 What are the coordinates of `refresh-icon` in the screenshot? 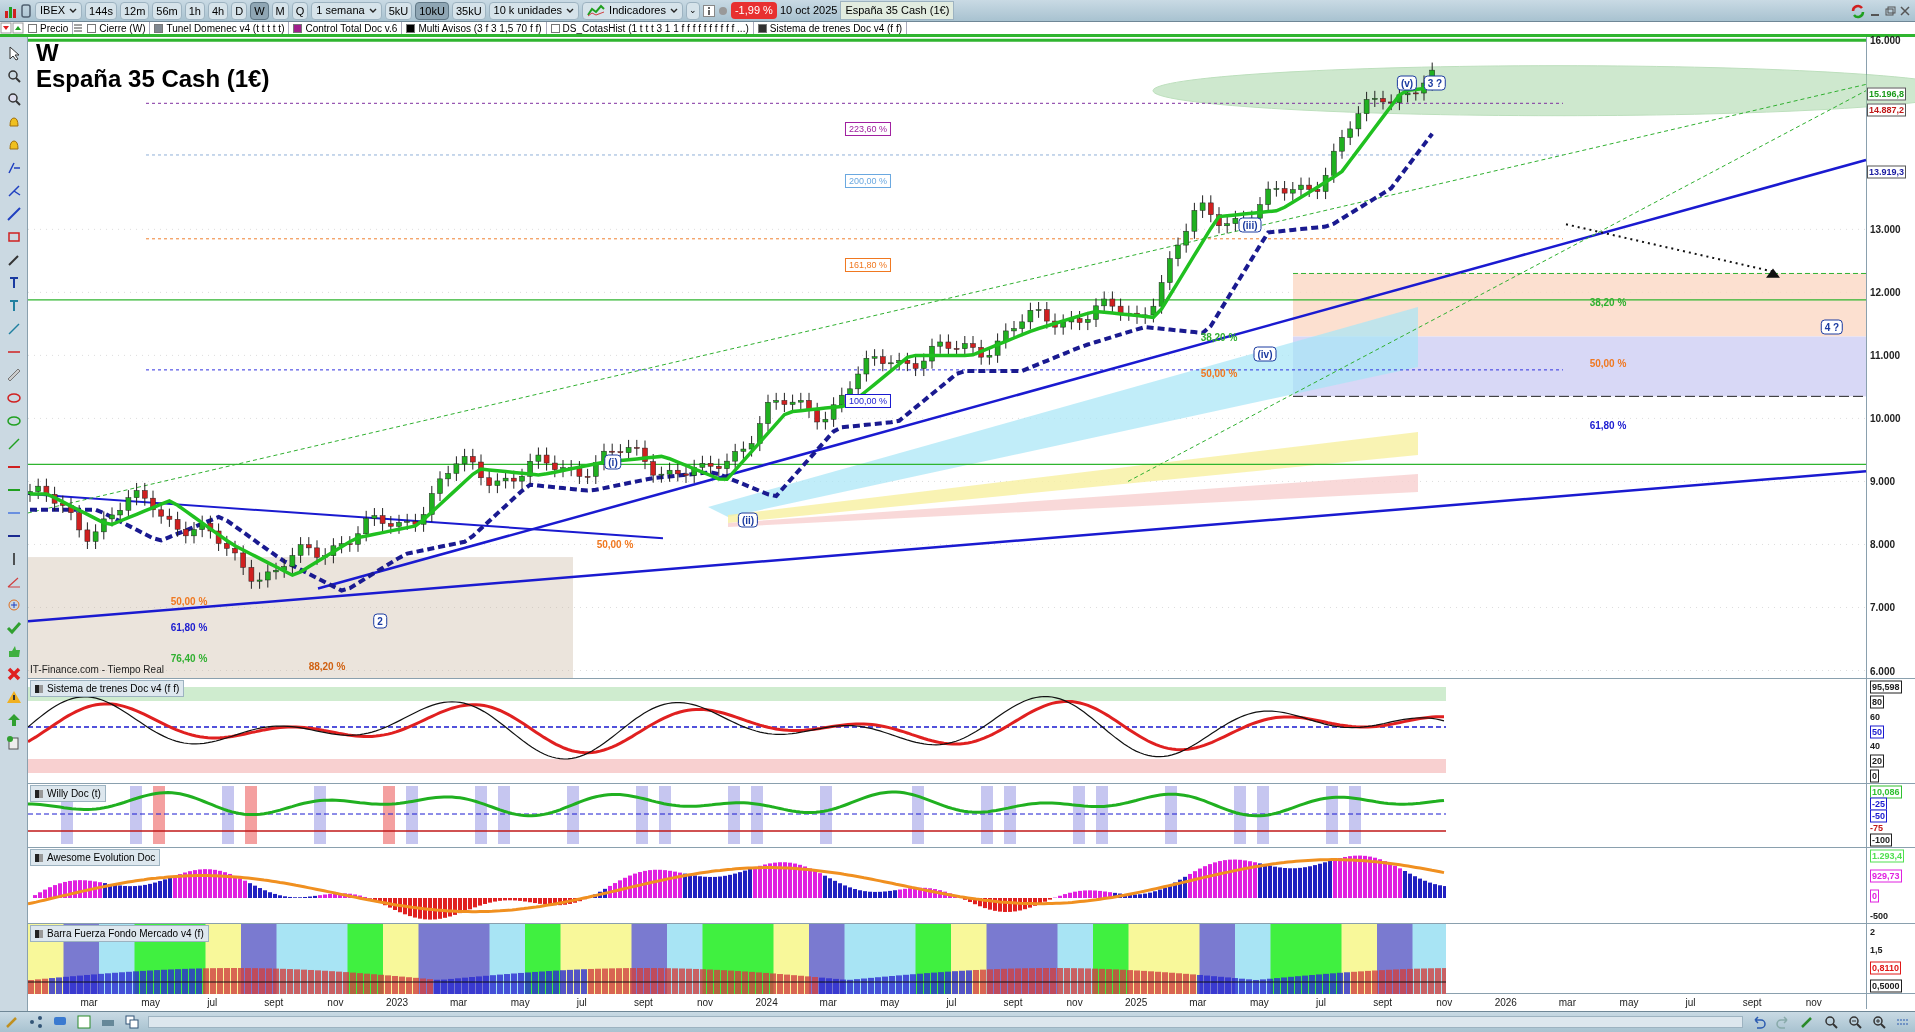 It's located at (1858, 10).